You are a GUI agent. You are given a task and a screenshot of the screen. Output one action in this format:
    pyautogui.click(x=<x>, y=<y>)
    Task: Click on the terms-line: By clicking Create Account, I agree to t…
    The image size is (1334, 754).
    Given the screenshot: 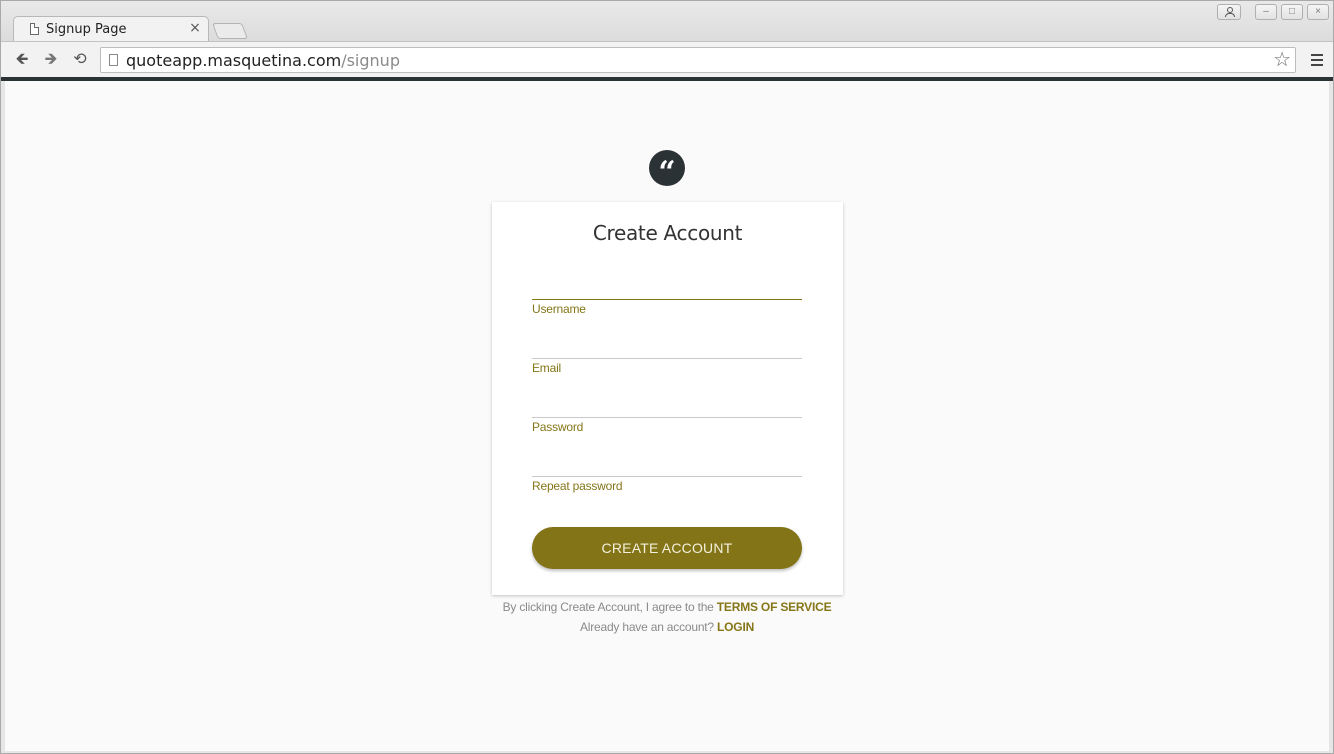 What is the action you would take?
    pyautogui.click(x=667, y=607)
    